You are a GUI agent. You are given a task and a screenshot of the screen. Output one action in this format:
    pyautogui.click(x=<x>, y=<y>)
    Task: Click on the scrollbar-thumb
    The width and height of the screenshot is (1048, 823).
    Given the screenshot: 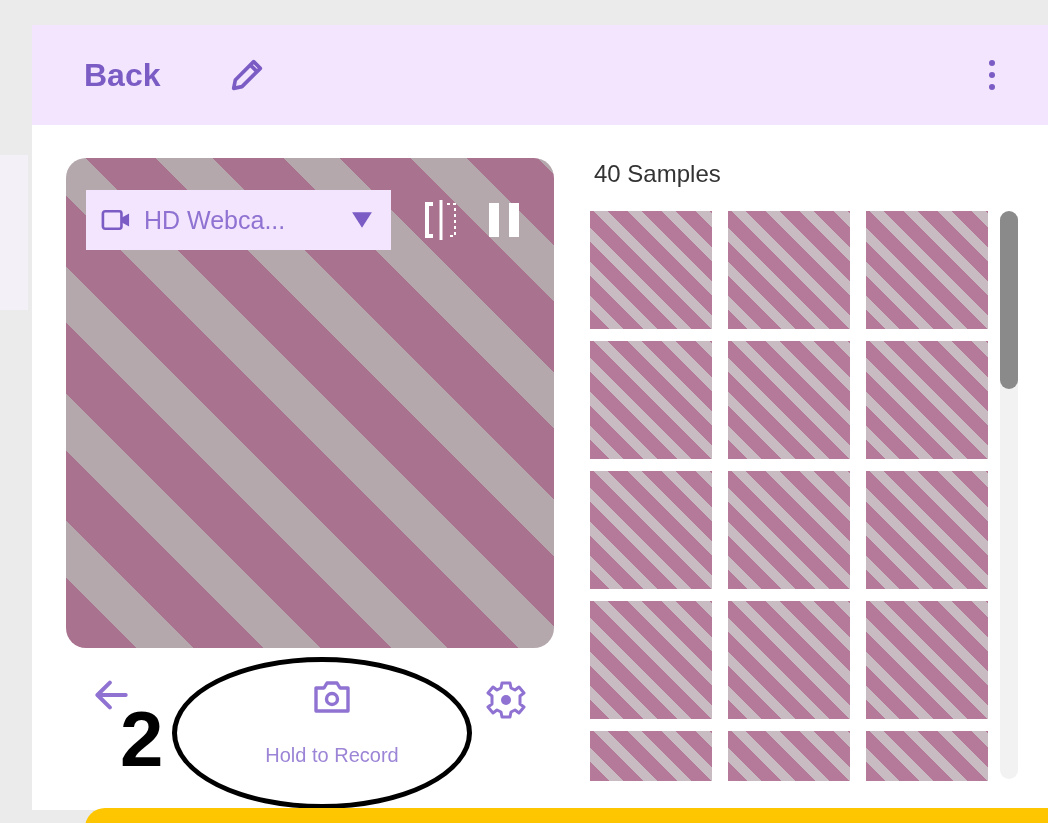 What is the action you would take?
    pyautogui.click(x=1009, y=300)
    